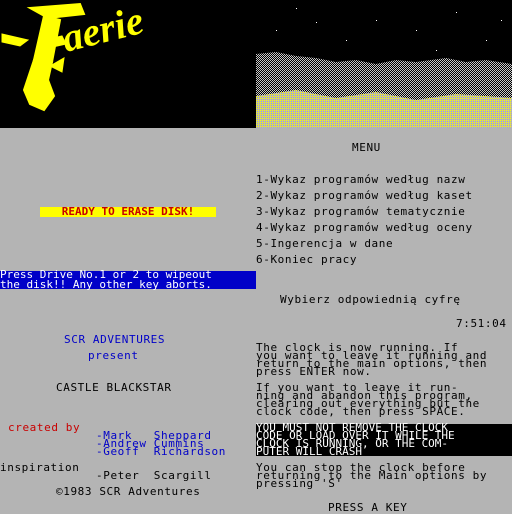 The width and height of the screenshot is (512, 514). What do you see at coordinates (360, 211) in the screenshot?
I see `menu-item-3: 3-Wykaz programów tematycznie` at bounding box center [360, 211].